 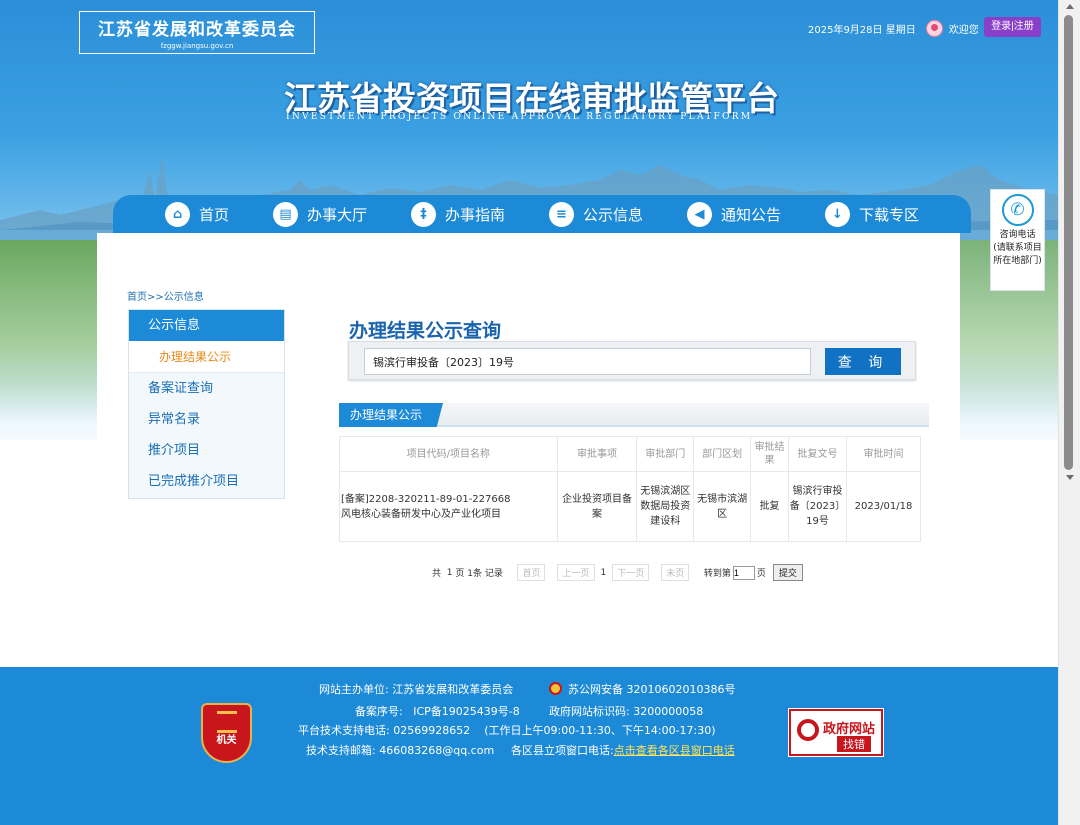 I want to click on search-bar: 查 询, so click(x=632, y=360).